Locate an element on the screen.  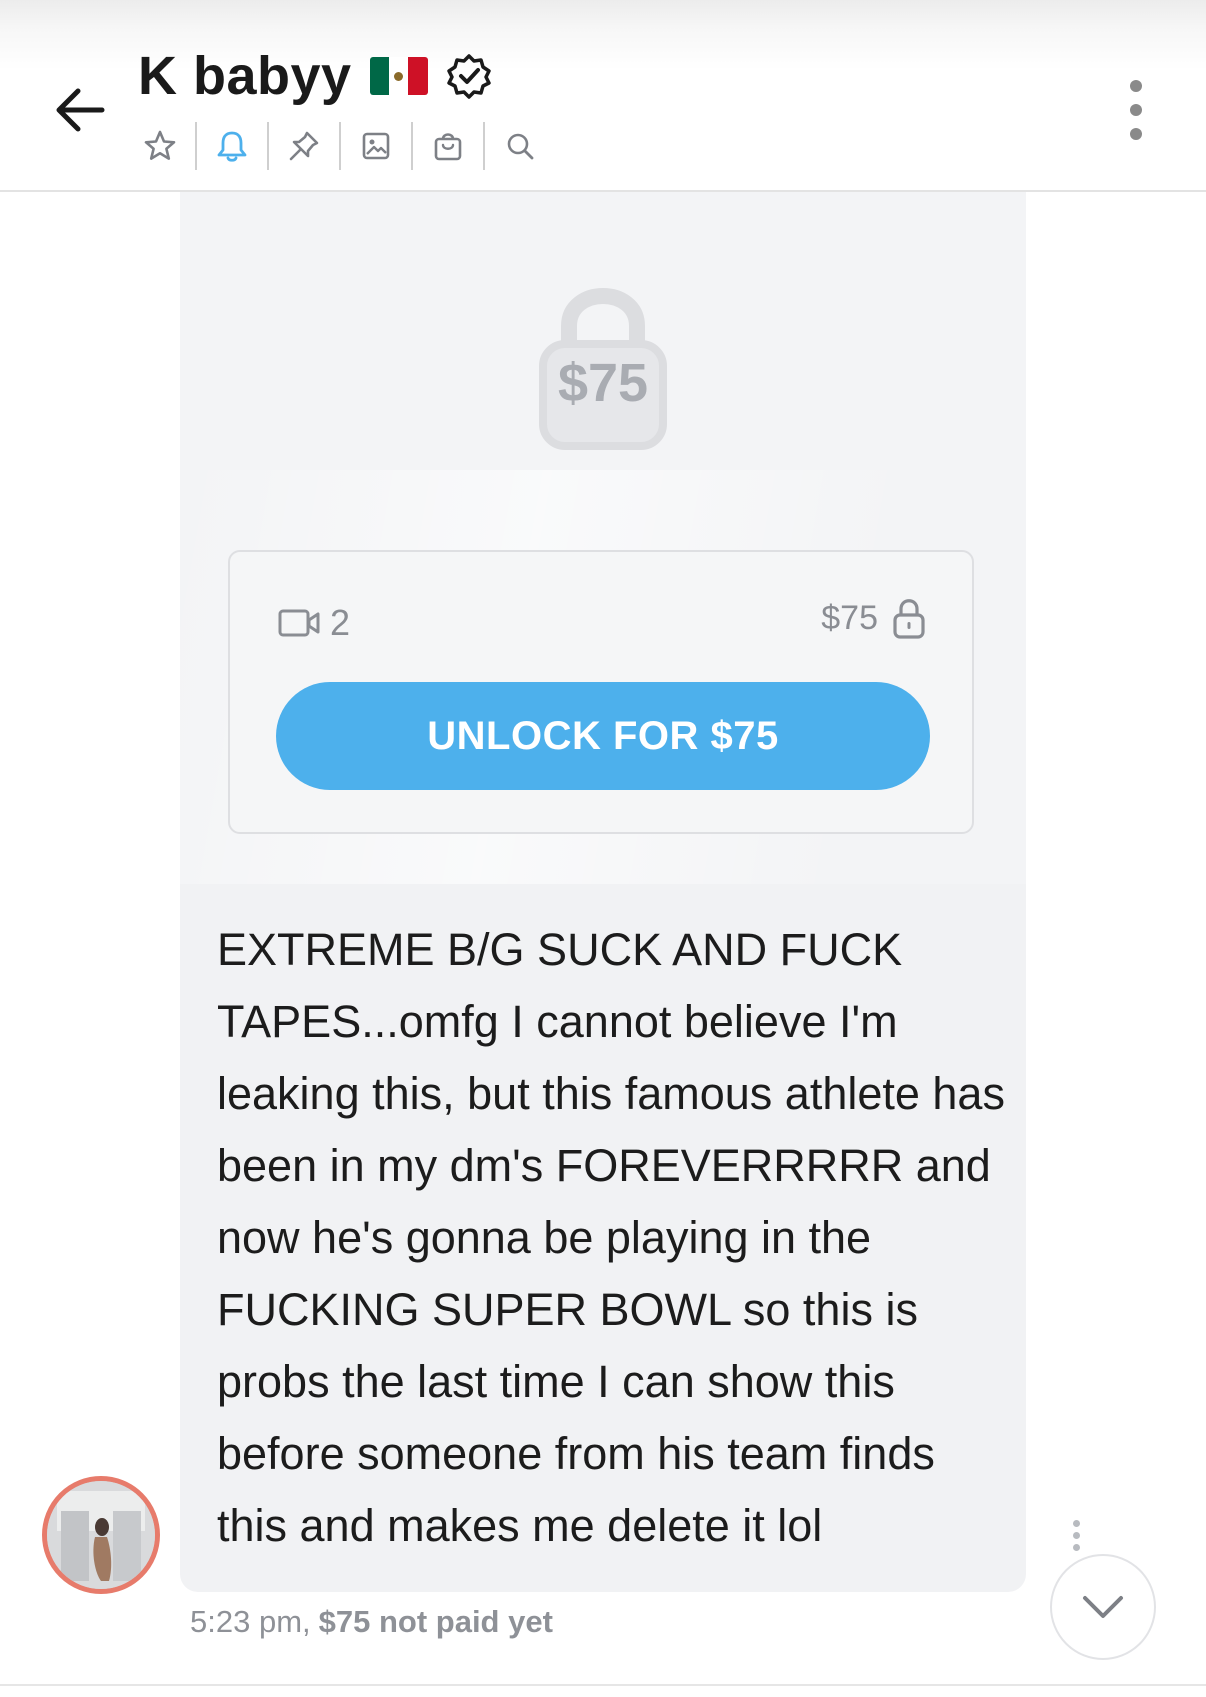
message-meta: 5:23 pm, $75 not paid yet is located at coordinates (371, 1622).